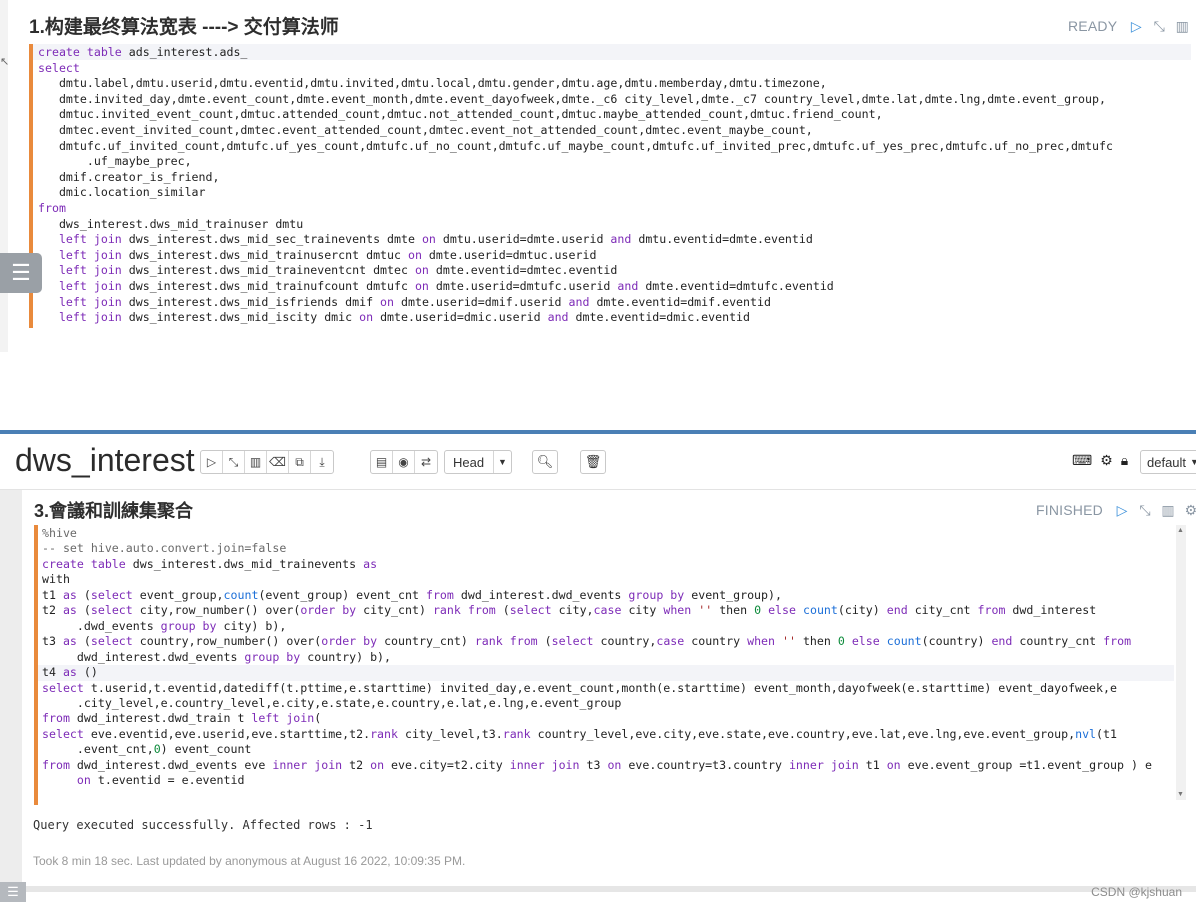  I want to click on code-token: .event_cnt,, so click(98, 749).